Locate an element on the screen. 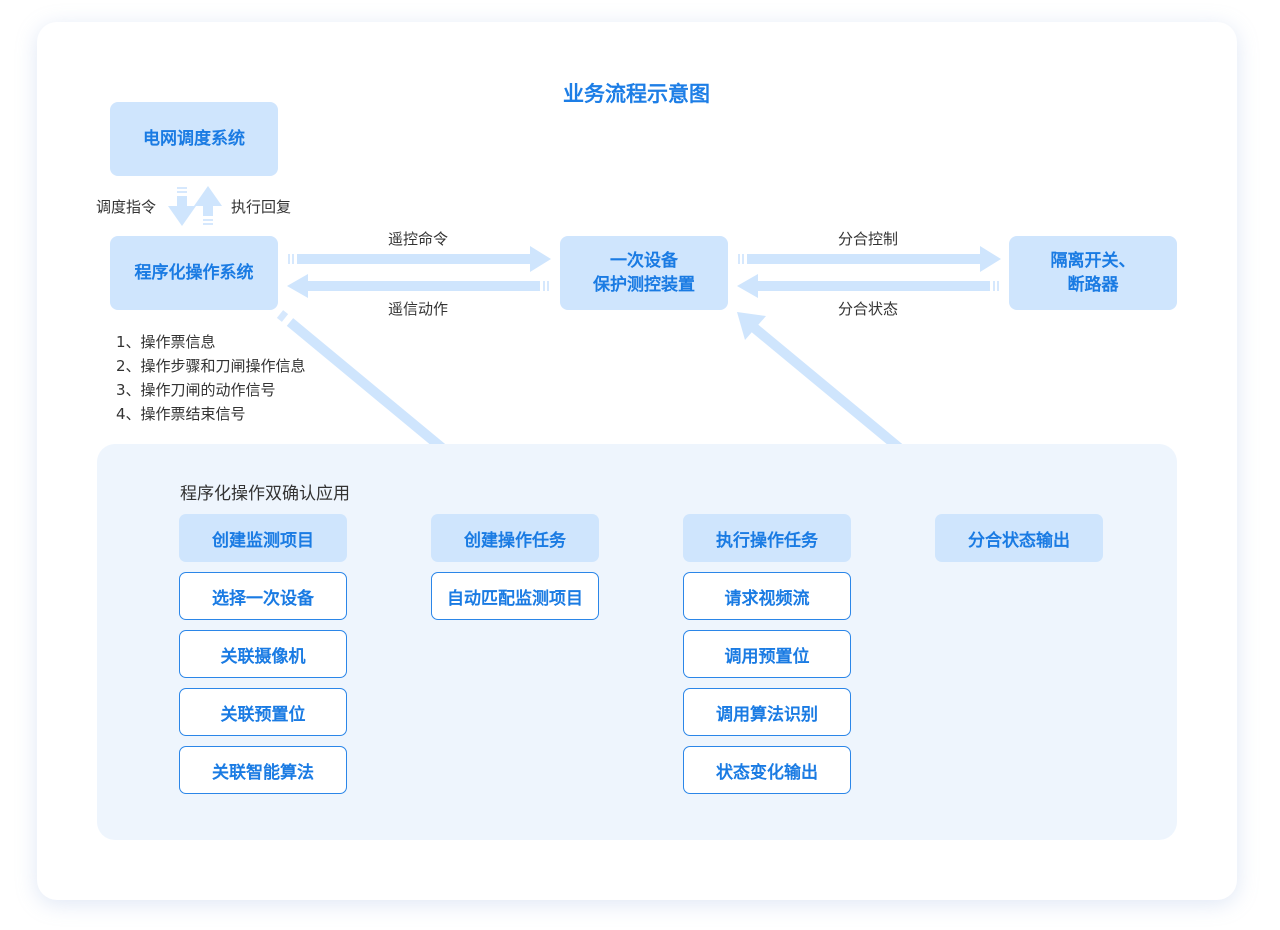 The height and width of the screenshot is (930, 1280). label-open-close-state: 分合状态 is located at coordinates (868, 309).